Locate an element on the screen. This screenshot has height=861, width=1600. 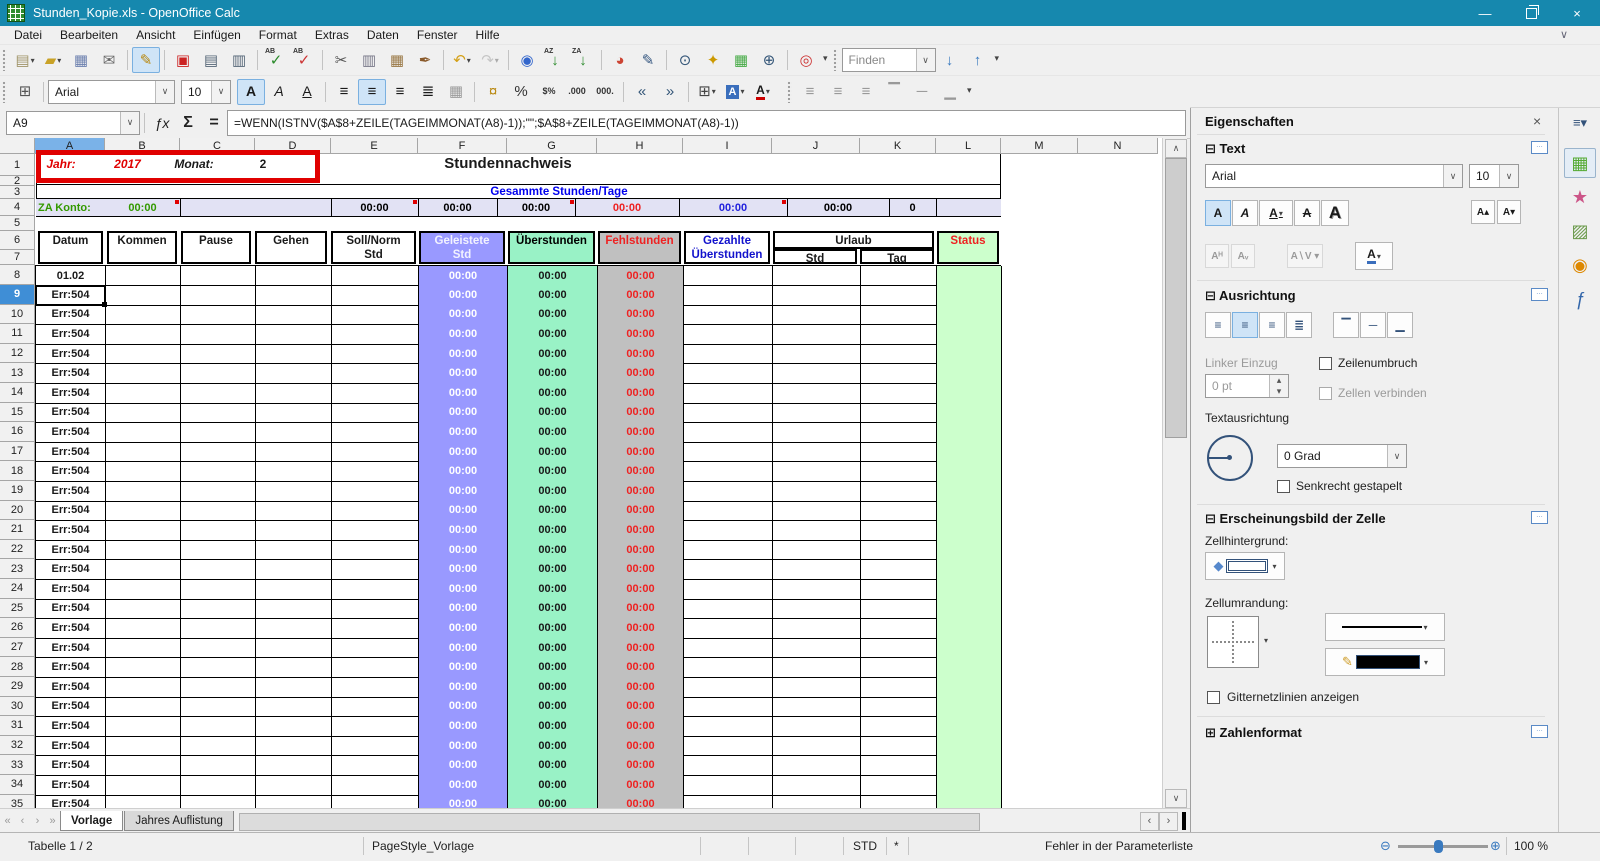
previous-sheet-icon: ‹ is located at coordinates (22, 821).